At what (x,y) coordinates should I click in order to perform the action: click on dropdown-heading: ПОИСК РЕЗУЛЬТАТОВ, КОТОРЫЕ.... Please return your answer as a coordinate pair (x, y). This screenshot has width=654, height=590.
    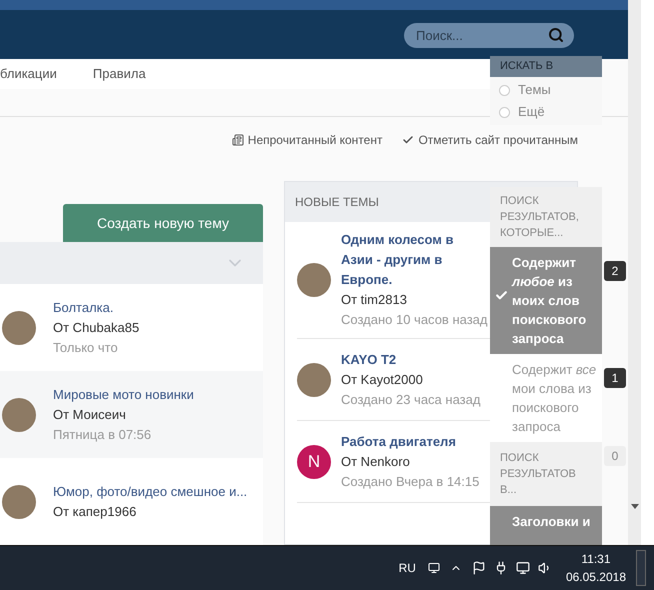
    Looking at the image, I should click on (546, 217).